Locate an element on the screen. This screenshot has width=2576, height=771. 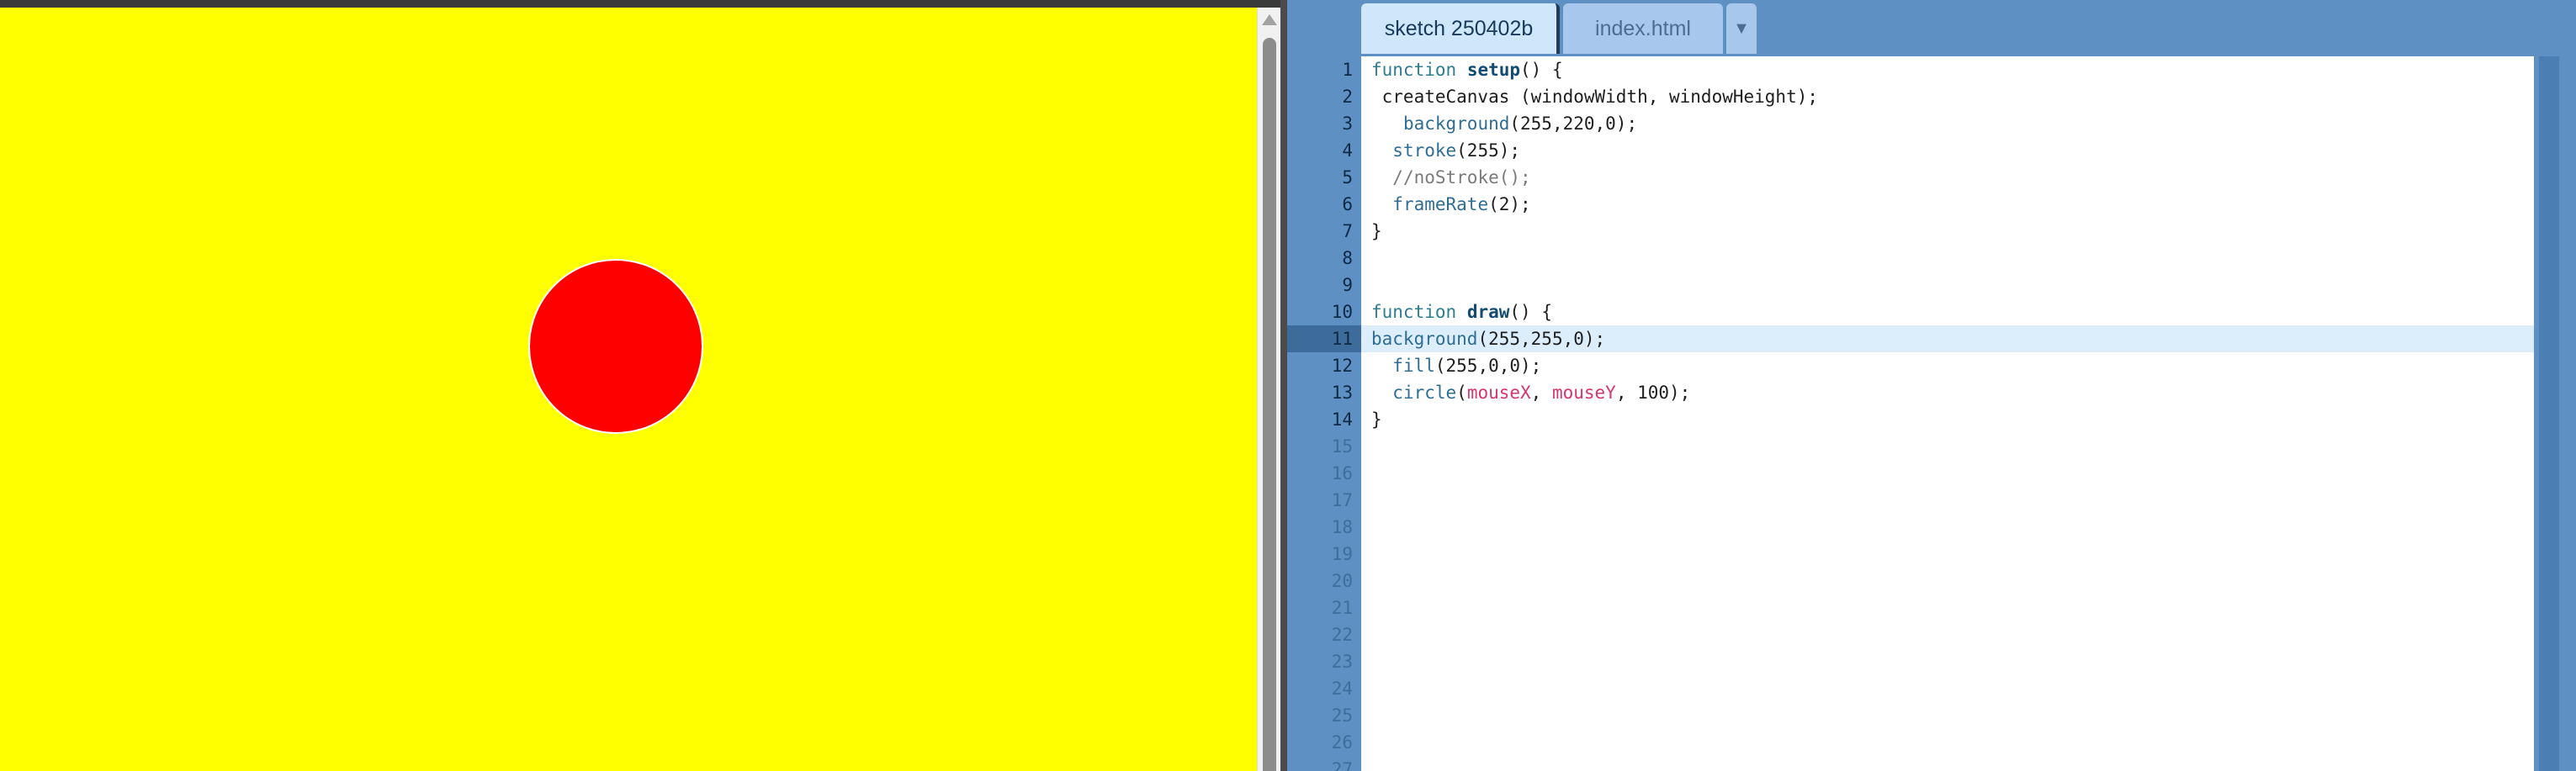
scroll-up-arrow-icon is located at coordinates (1269, 20).